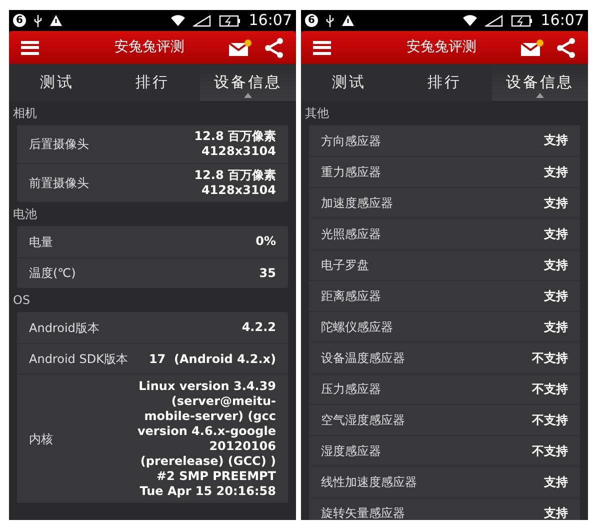  I want to click on section-title: 电池, so click(25, 214).